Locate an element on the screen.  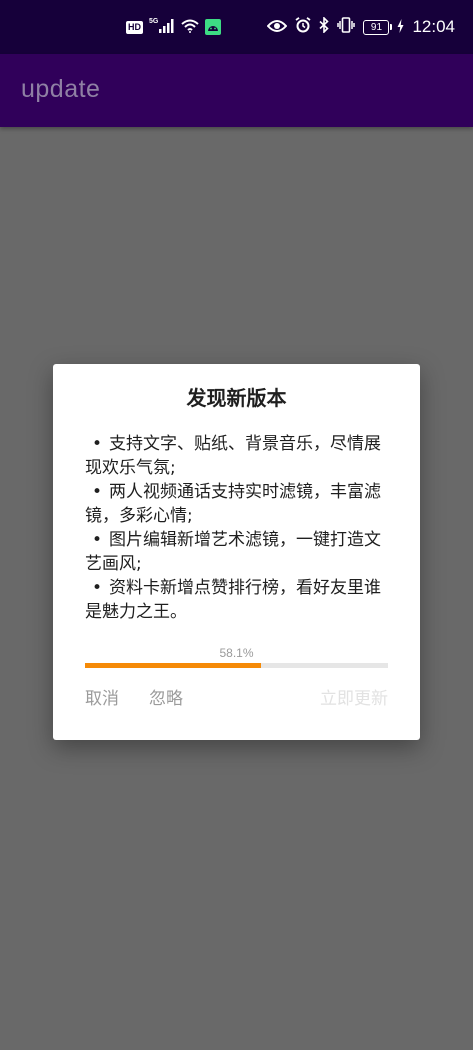
bluetooth-icon is located at coordinates (324, 26).